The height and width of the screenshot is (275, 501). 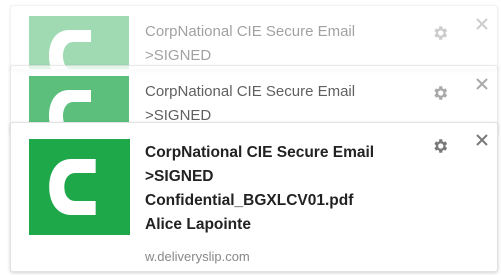 I want to click on sender-name: Alice Lapointe, so click(x=198, y=224).